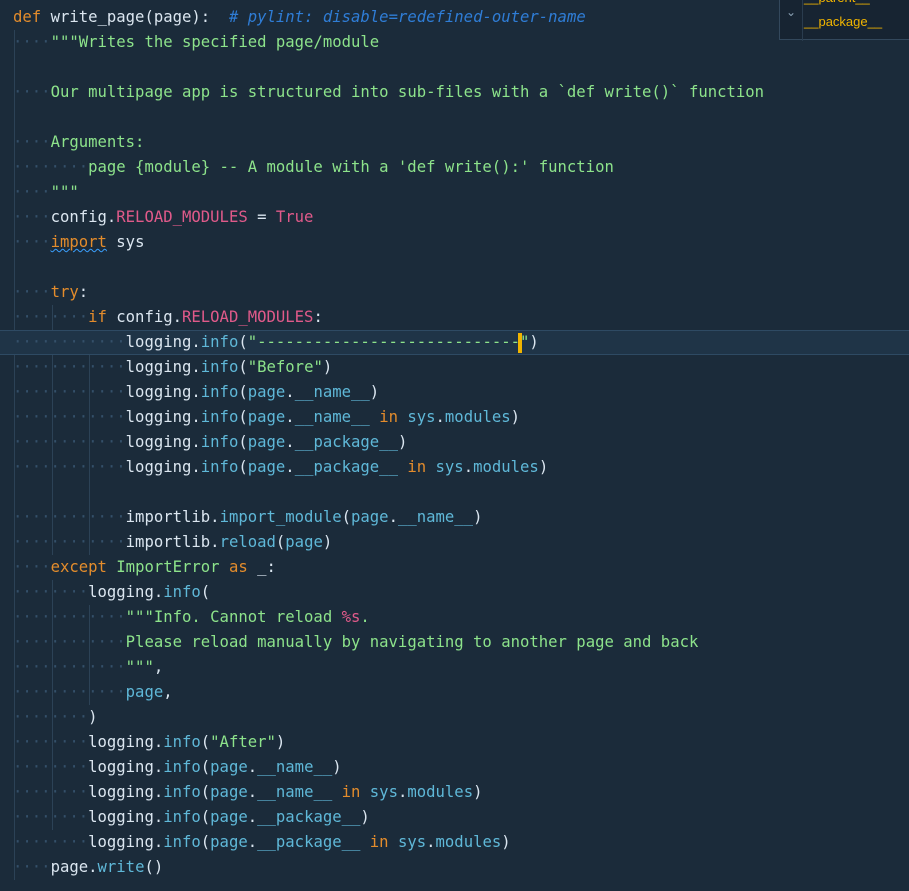 This screenshot has height=891, width=909. What do you see at coordinates (177, 767) in the screenshot?
I see `line-text: ········logging.info(page.__name__)` at bounding box center [177, 767].